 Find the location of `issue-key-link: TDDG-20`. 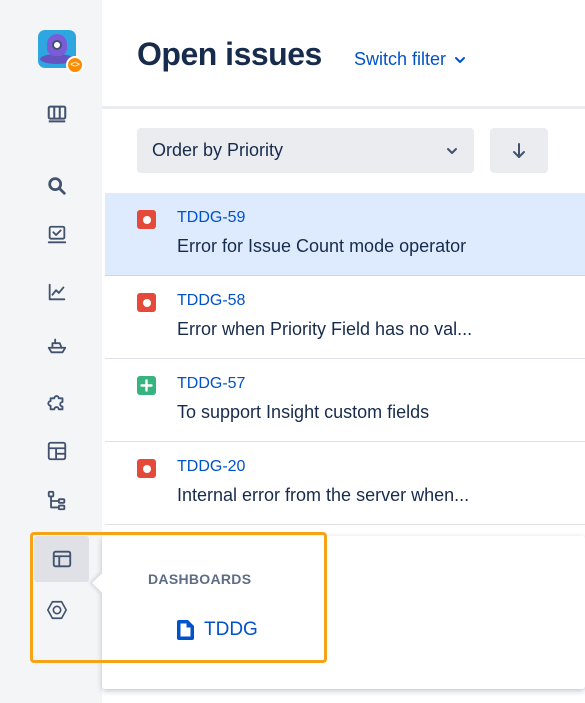

issue-key-link: TDDG-20 is located at coordinates (211, 467).